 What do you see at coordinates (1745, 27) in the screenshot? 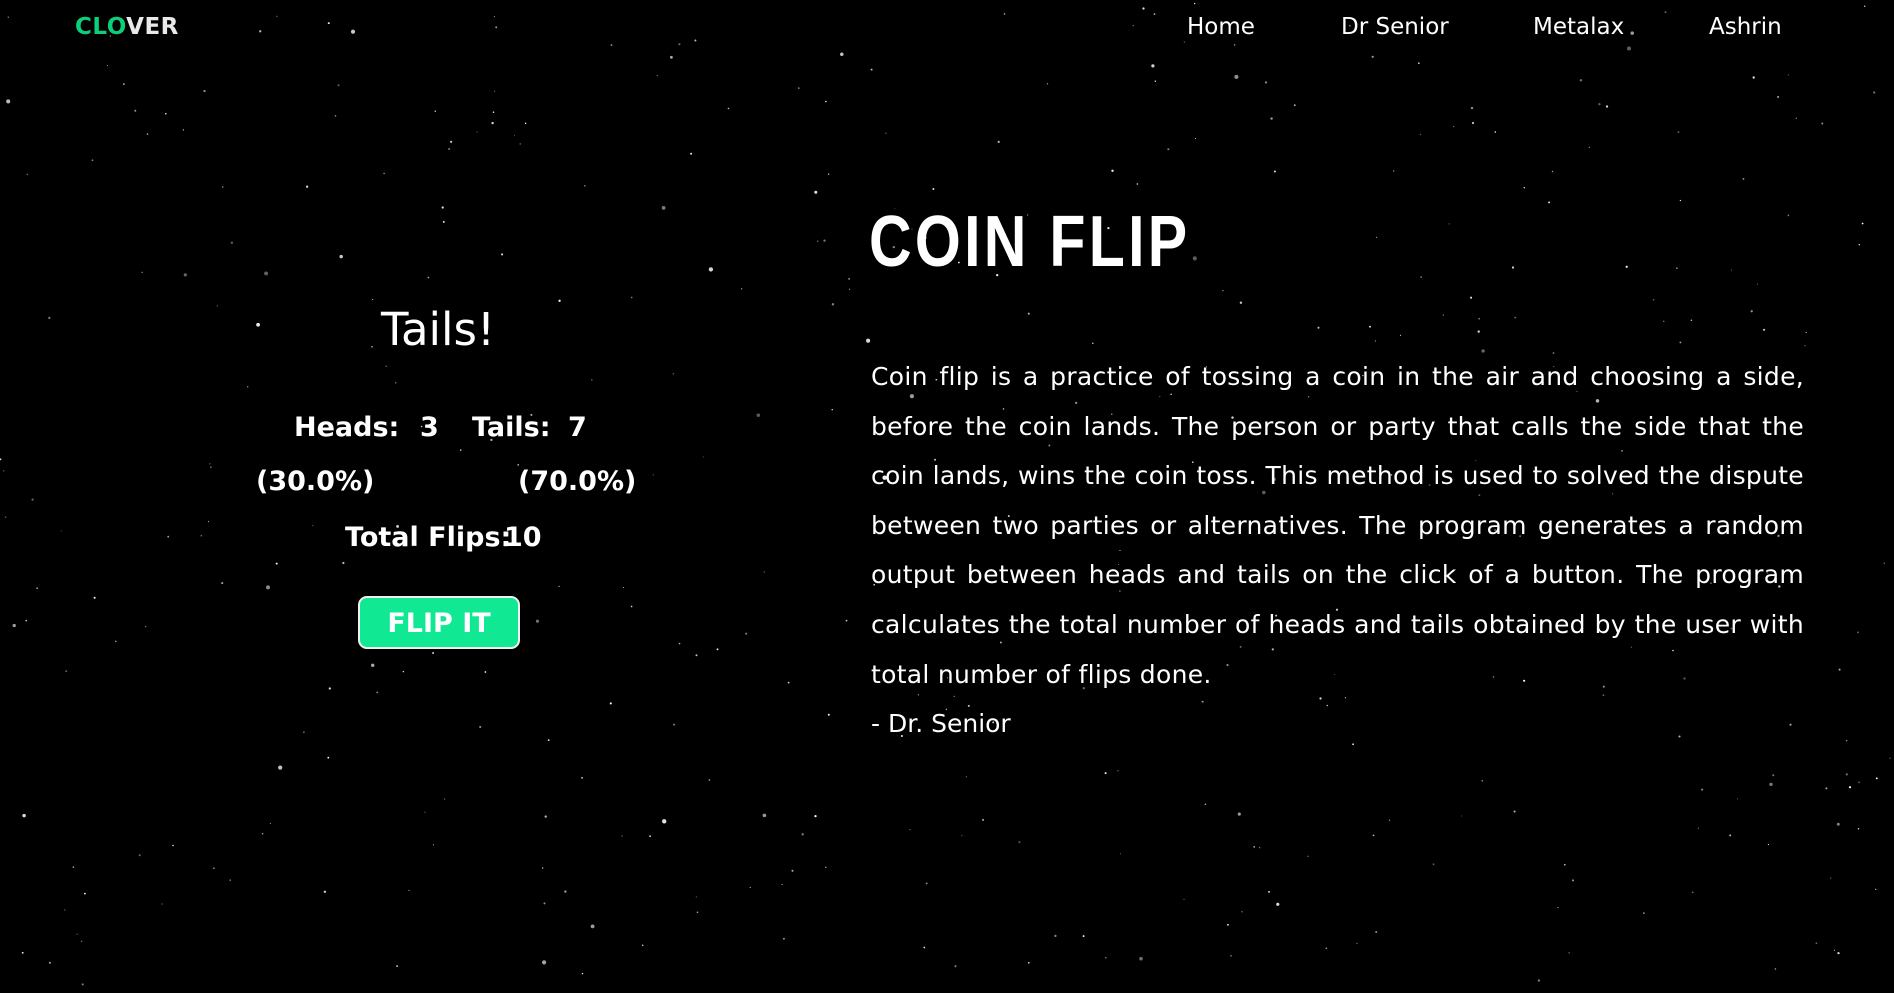
I see `nav-link-ashrin: Ashrin` at bounding box center [1745, 27].